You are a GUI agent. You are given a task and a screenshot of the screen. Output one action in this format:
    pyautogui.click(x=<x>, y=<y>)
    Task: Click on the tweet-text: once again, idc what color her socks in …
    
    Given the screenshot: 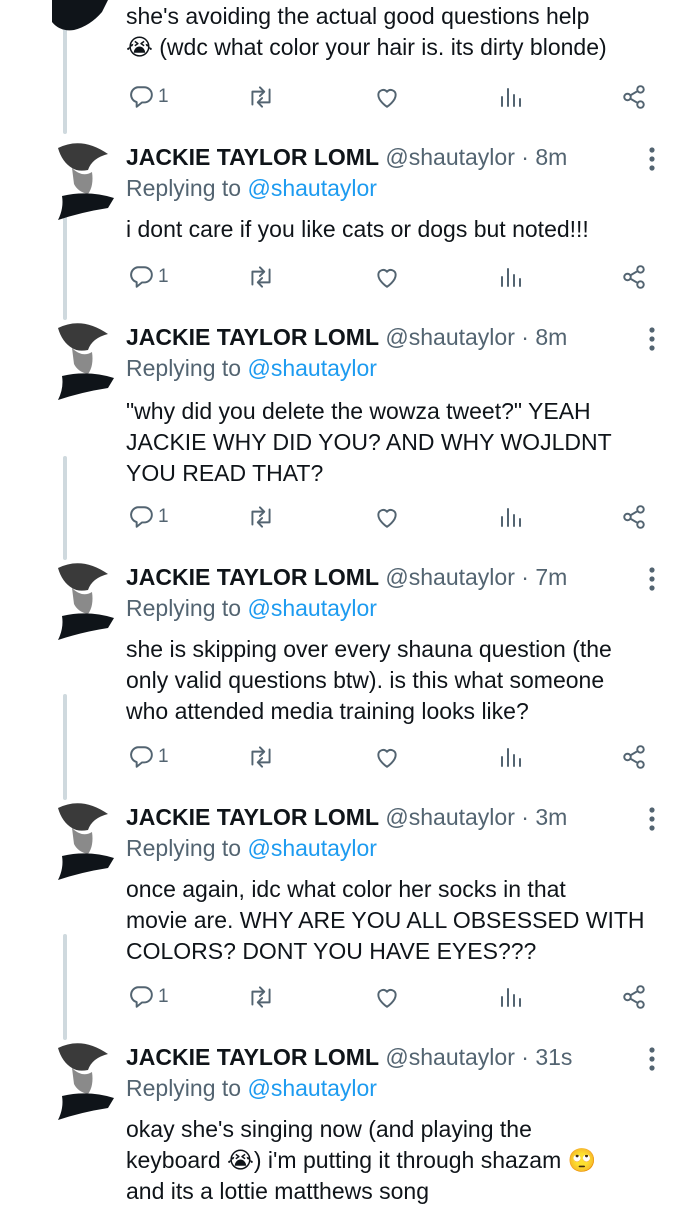 What is the action you would take?
    pyautogui.click(x=398, y=920)
    